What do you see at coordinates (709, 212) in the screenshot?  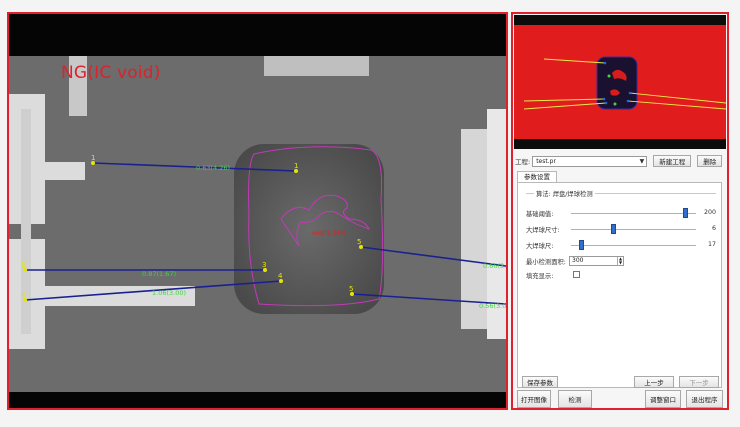 I see `param-value: 200` at bounding box center [709, 212].